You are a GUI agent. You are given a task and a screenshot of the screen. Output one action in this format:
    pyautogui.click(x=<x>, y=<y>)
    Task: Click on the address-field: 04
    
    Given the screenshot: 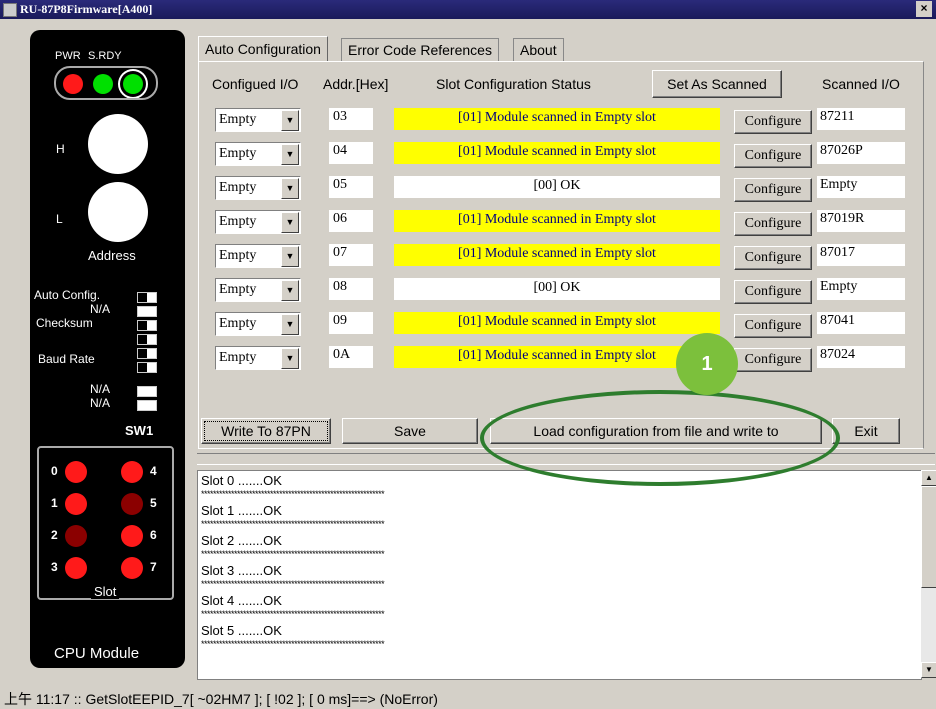 What is the action you would take?
    pyautogui.click(x=351, y=153)
    